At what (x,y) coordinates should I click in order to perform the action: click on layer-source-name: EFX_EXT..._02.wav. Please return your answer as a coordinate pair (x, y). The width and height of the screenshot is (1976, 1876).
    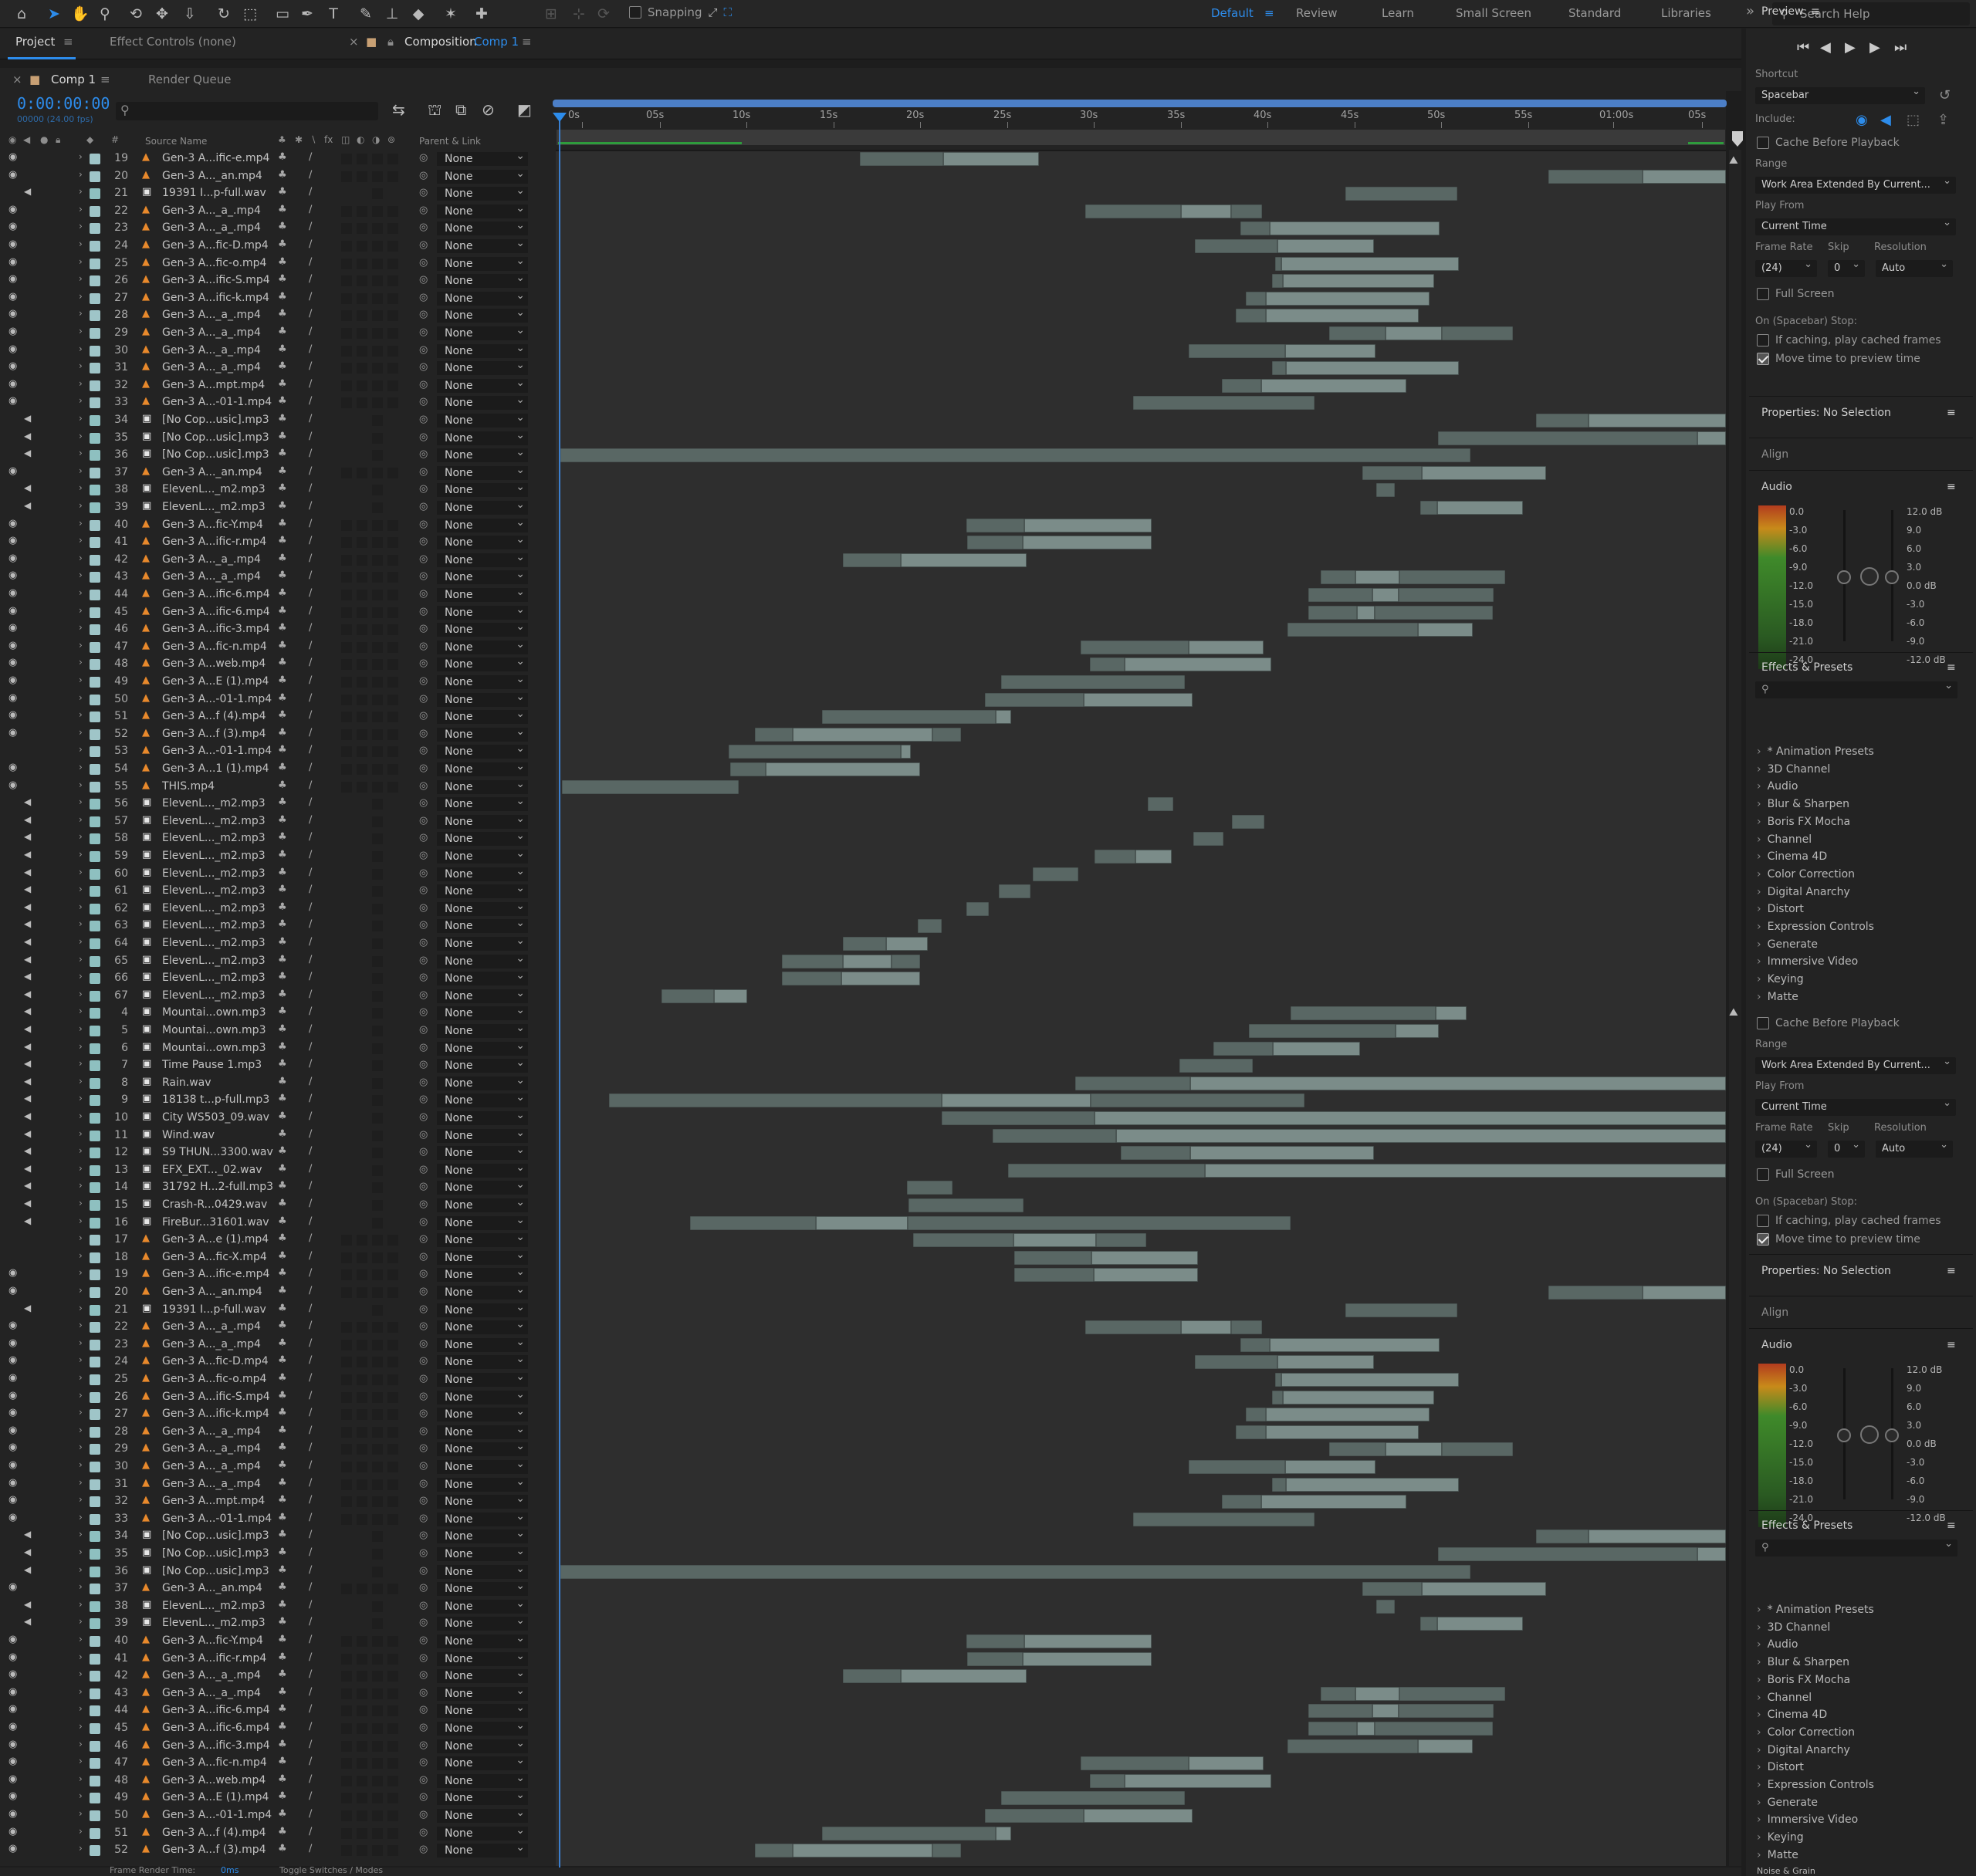
    Looking at the image, I should click on (212, 1170).